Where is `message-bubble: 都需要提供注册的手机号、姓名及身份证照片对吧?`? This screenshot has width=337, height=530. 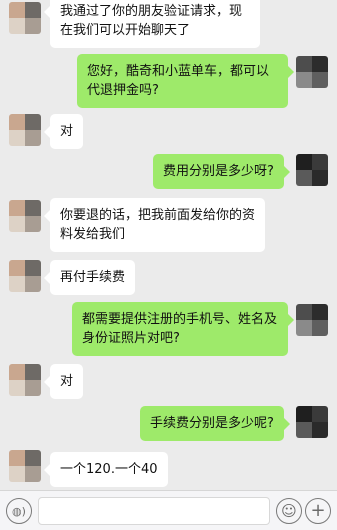
message-bubble: 都需要提供注册的手机号、姓名及身份证照片对吧? is located at coordinates (183, 329).